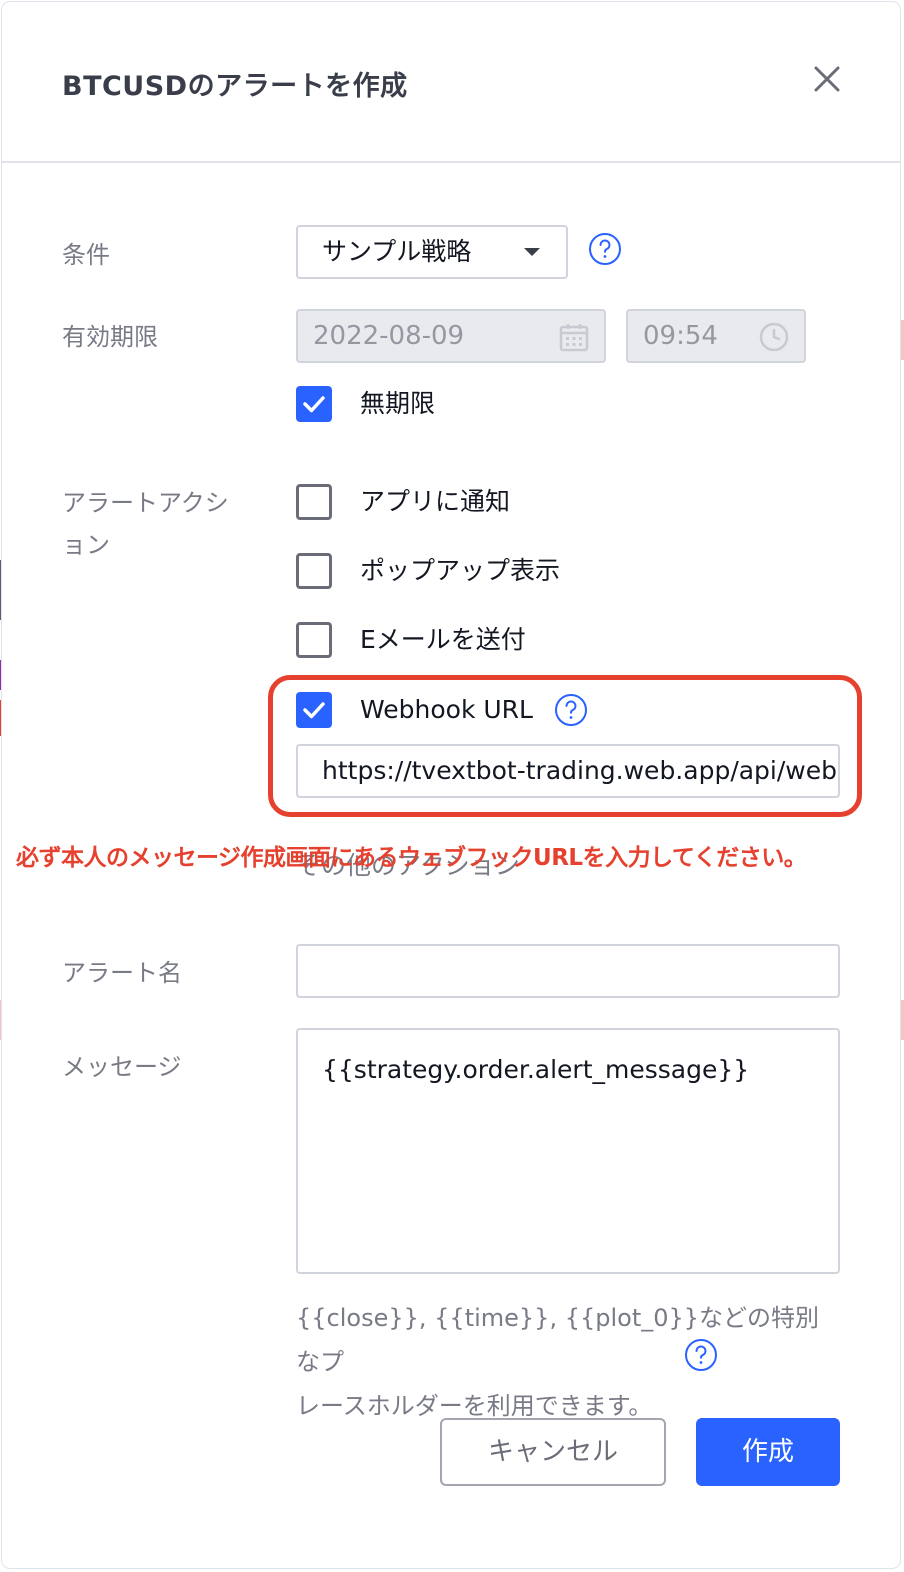 Image resolution: width=904 pixels, height=1572 pixels. I want to click on dialog-title: BTCUSDのアラートを作成, so click(235, 86).